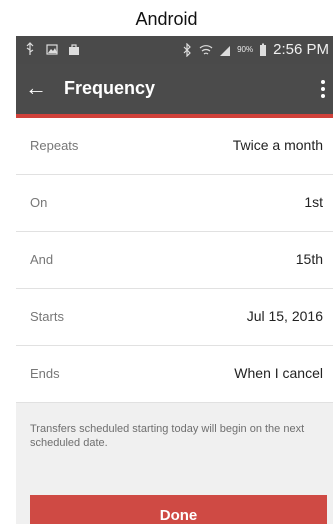 This screenshot has width=333, height=524. What do you see at coordinates (74, 49) in the screenshot?
I see `shopping-bag-icon` at bounding box center [74, 49].